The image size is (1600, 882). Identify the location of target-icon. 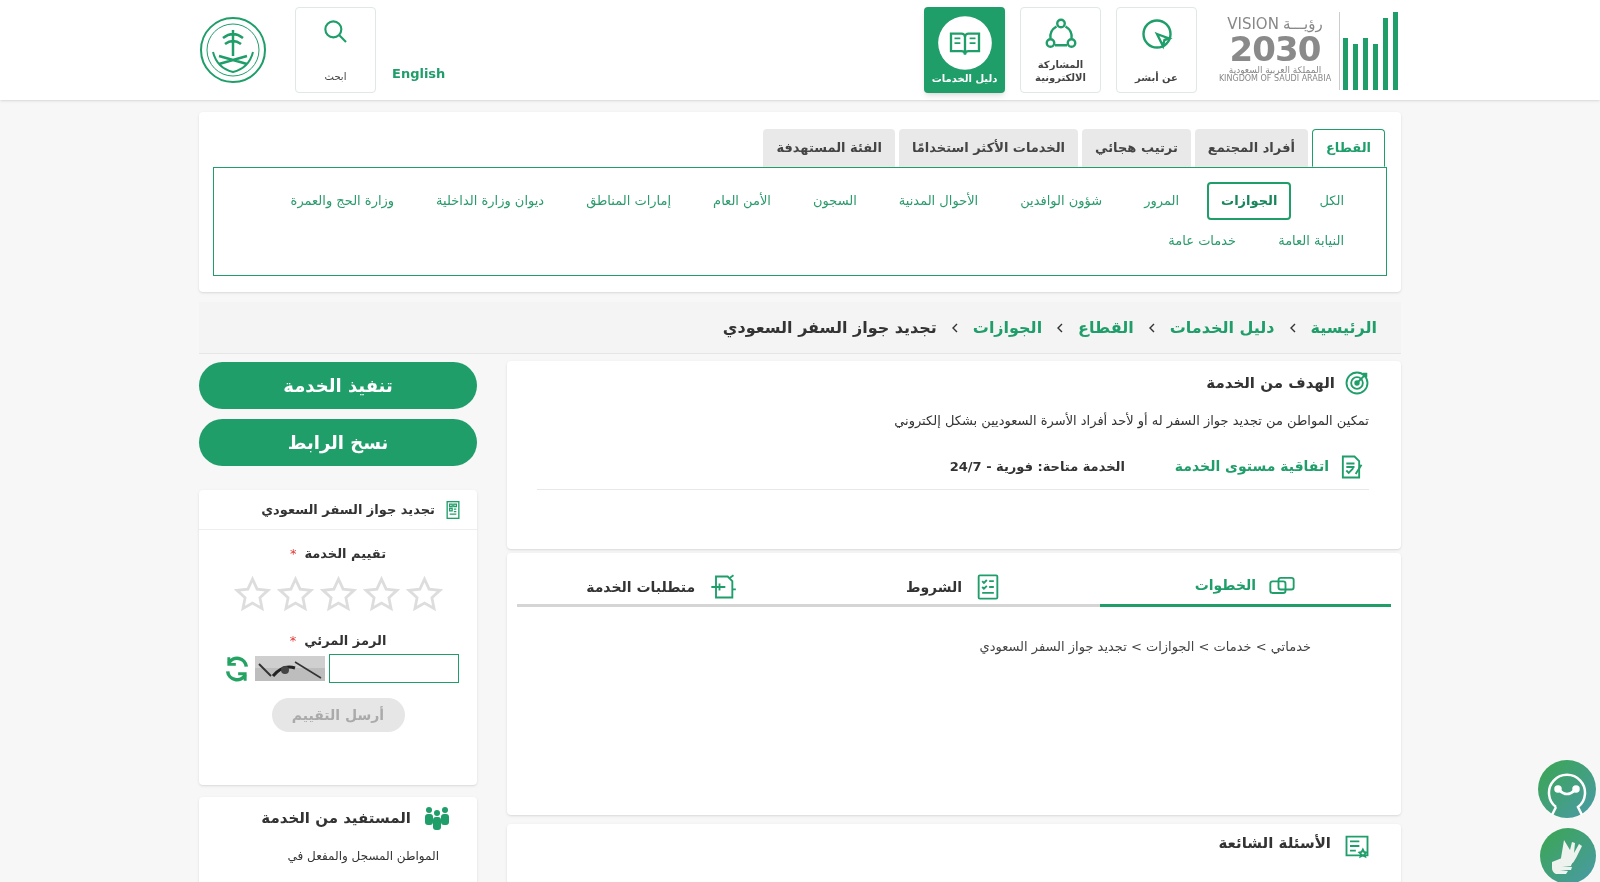
(1357, 383).